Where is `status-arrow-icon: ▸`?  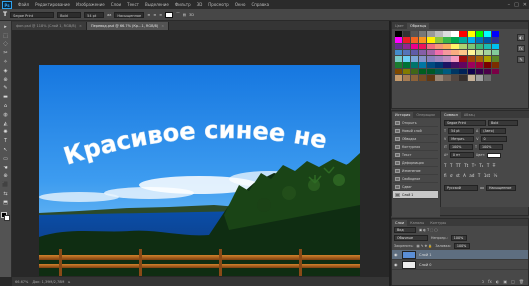 status-arrow-icon: ▸ is located at coordinates (69, 282).